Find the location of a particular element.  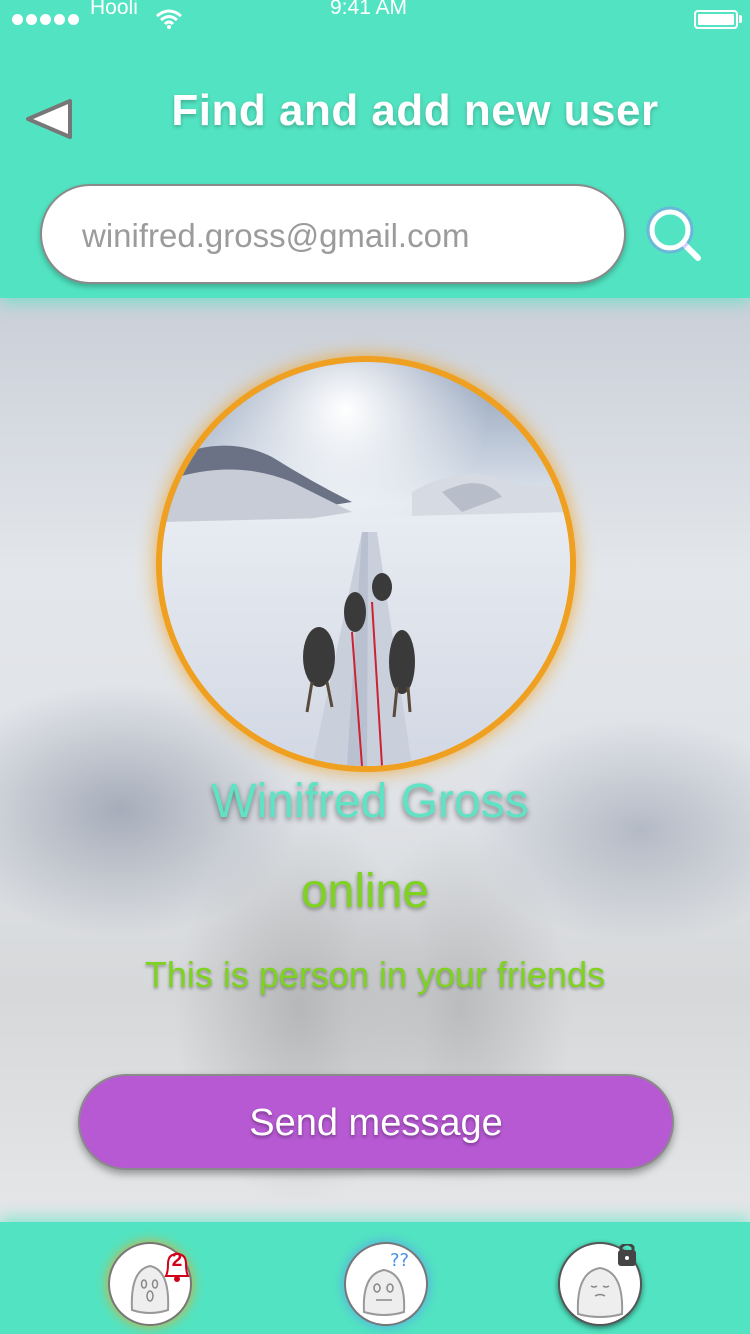

back-button is located at coordinates (50, 119).